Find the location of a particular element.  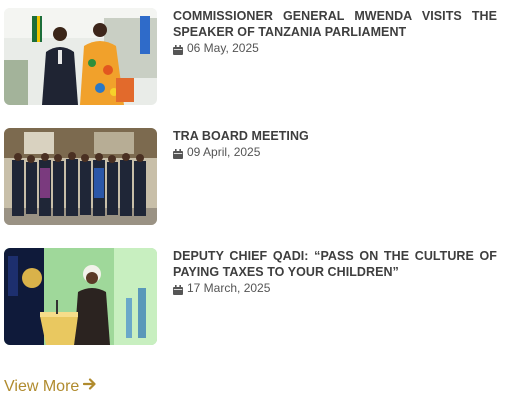

view-more-label: View More is located at coordinates (42, 386).